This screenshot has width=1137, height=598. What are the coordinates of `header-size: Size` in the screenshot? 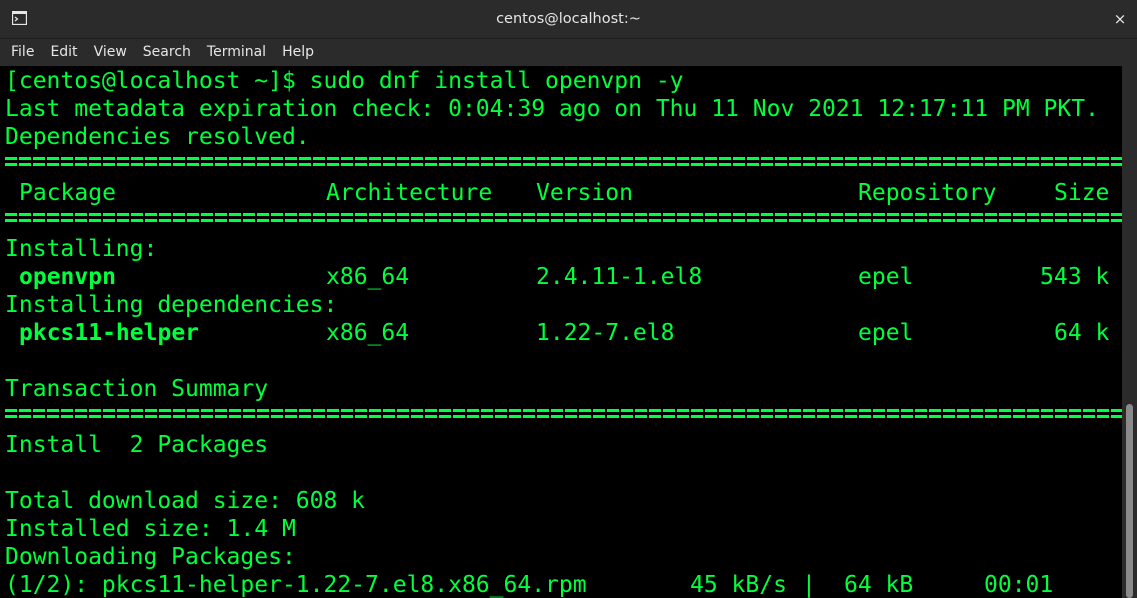 It's located at (1082, 193).